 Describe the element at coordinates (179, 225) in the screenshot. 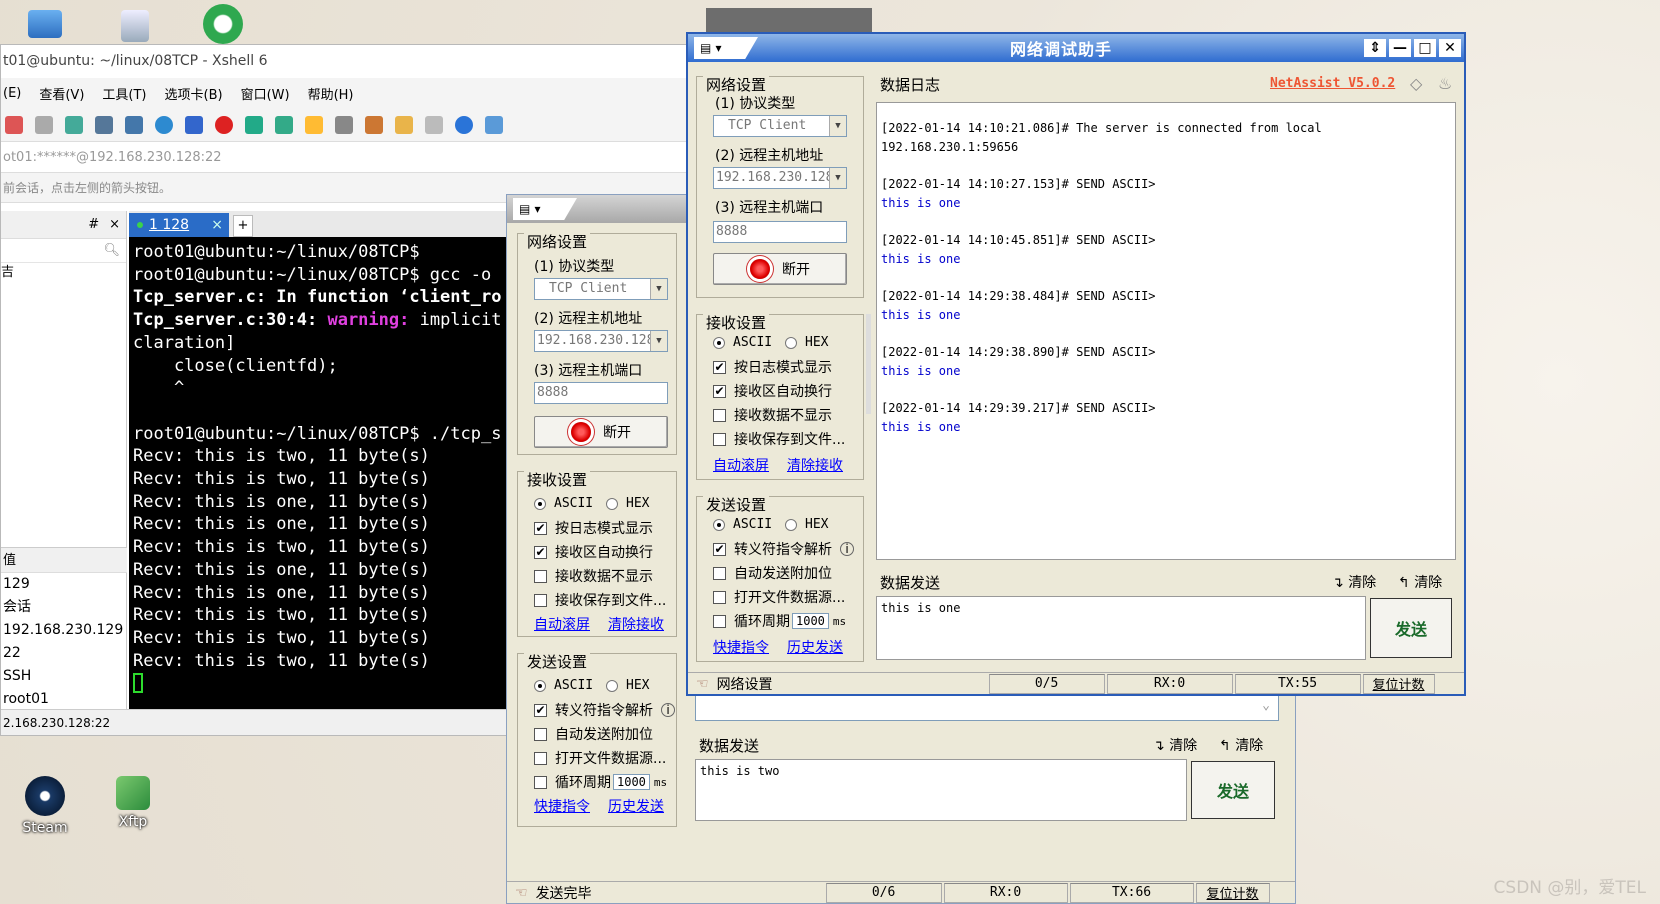

I see `tab-session: 1 128 ×` at that location.